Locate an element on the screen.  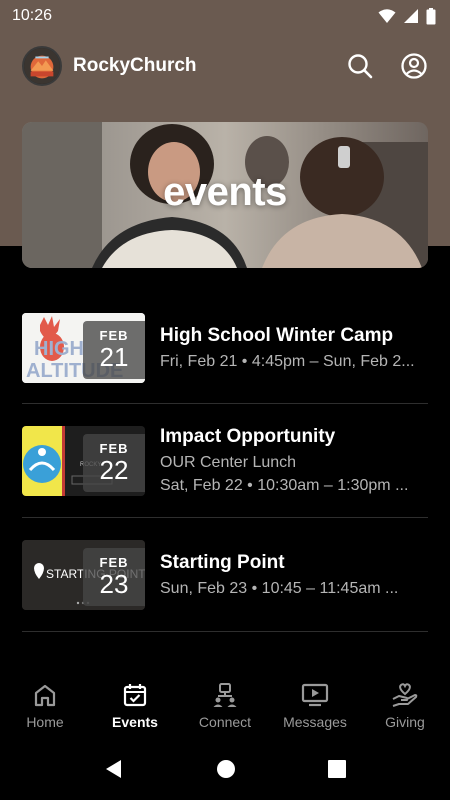
play-screen-icon is located at coordinates (315, 695).